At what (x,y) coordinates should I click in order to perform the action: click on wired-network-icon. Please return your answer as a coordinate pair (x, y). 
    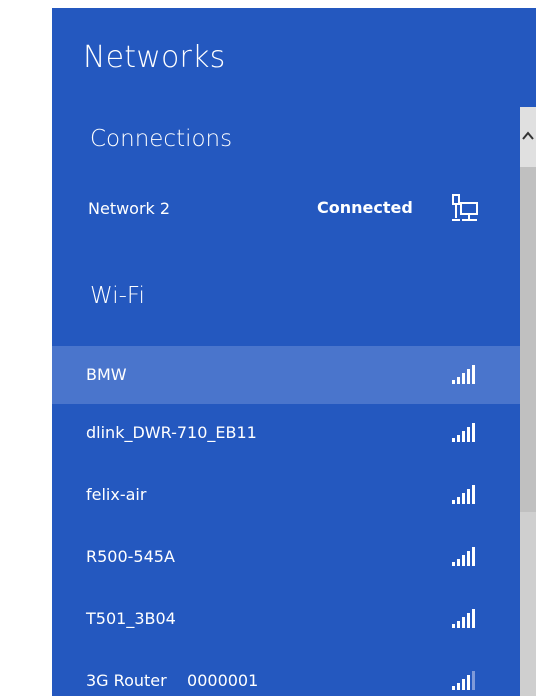
    Looking at the image, I should click on (465, 207).